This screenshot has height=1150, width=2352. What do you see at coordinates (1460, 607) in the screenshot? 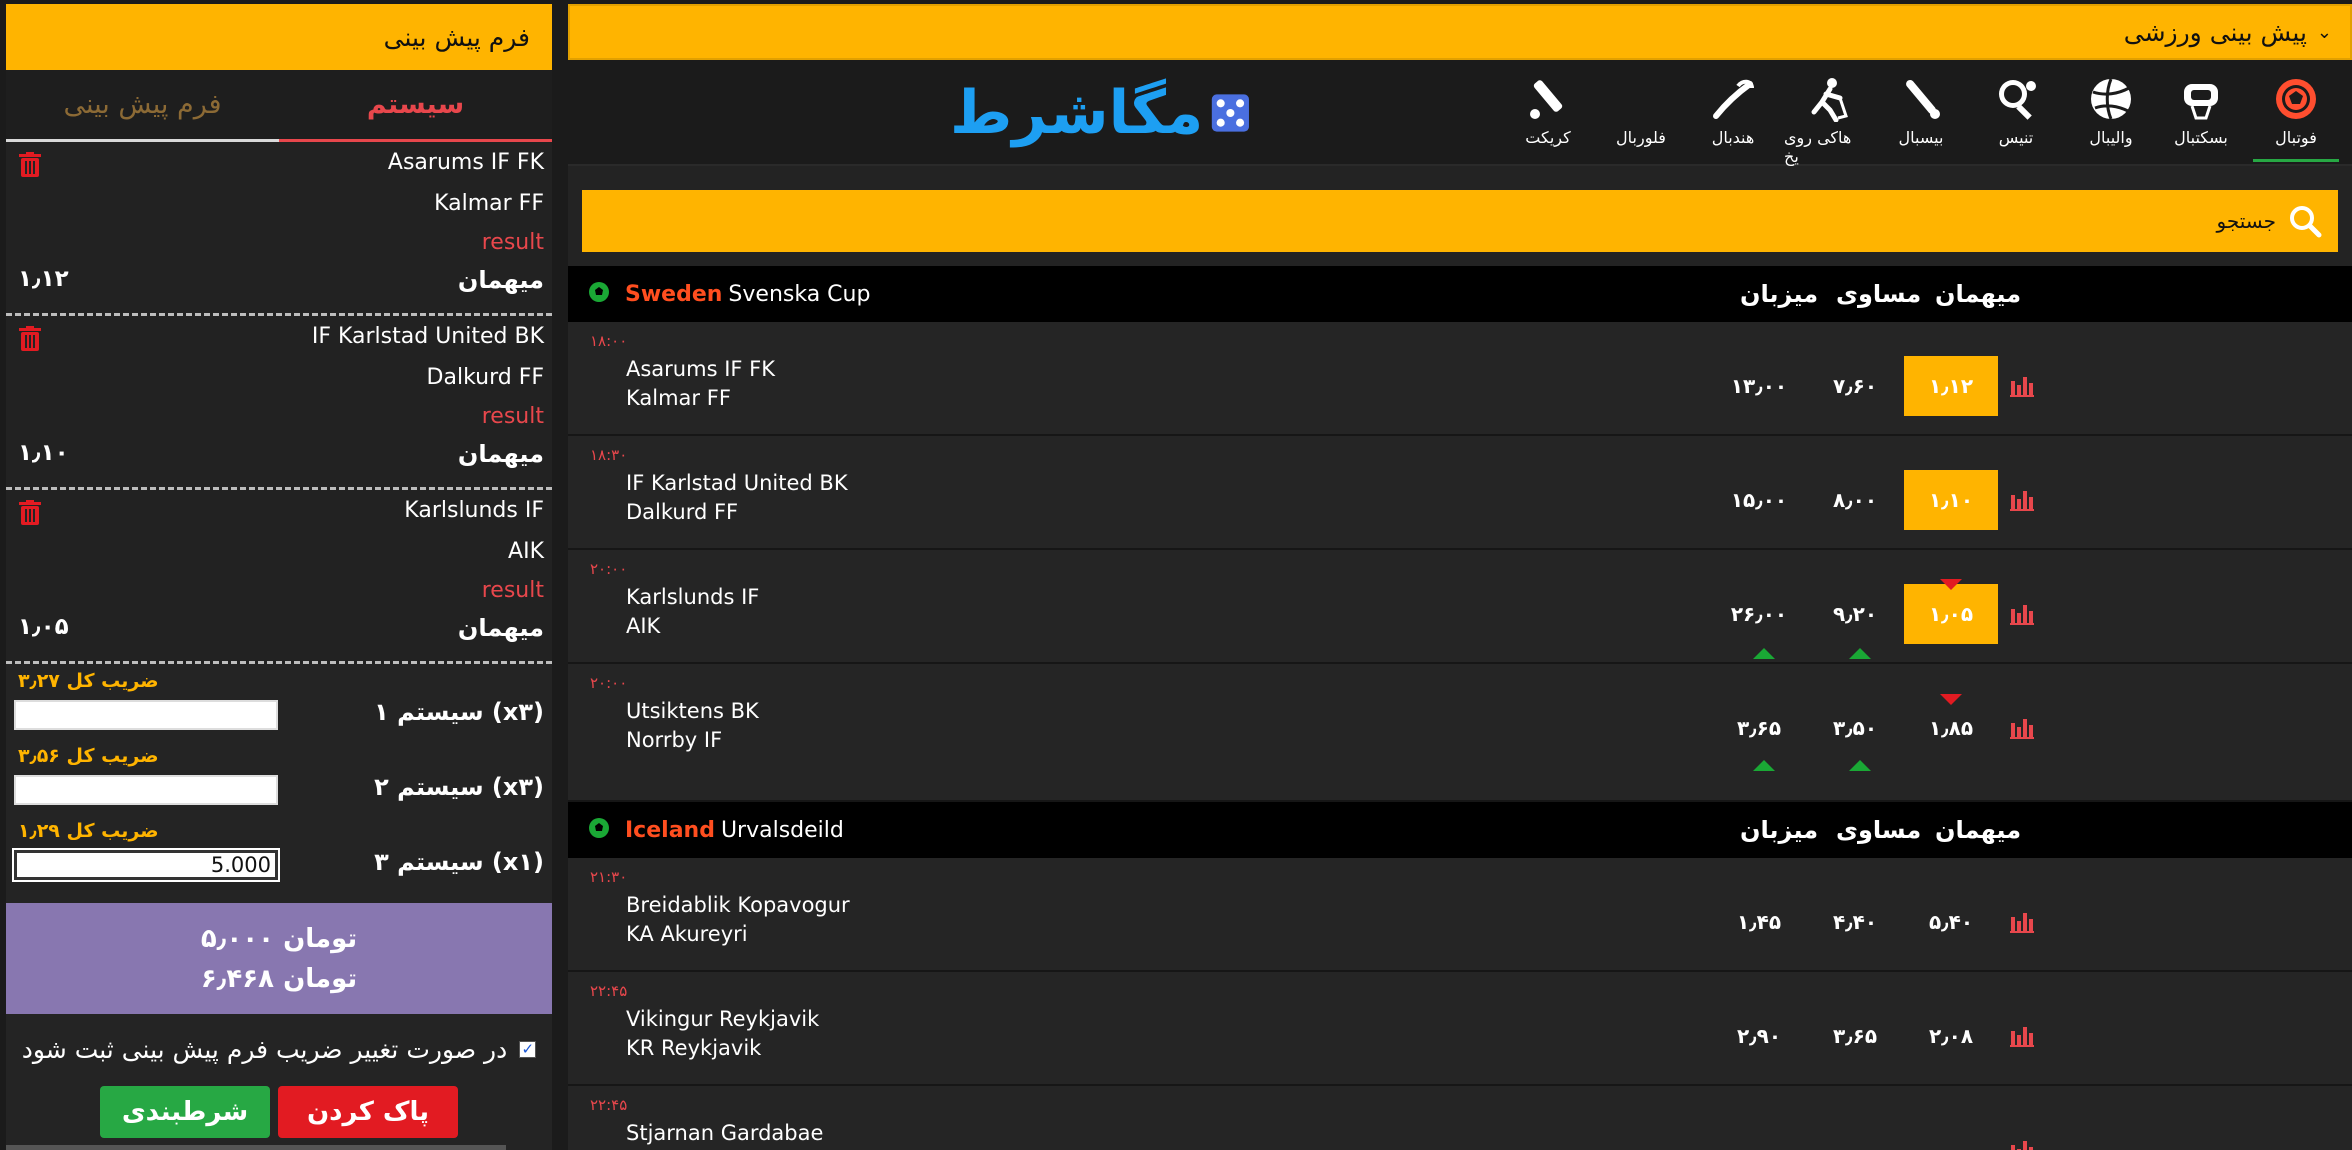
I see `match-row: ۲۰:۰۰ Karlslunds IF AIK ۲۶٫۰۰ ۹٫۲۰ ۱٫۰۵` at bounding box center [1460, 607].